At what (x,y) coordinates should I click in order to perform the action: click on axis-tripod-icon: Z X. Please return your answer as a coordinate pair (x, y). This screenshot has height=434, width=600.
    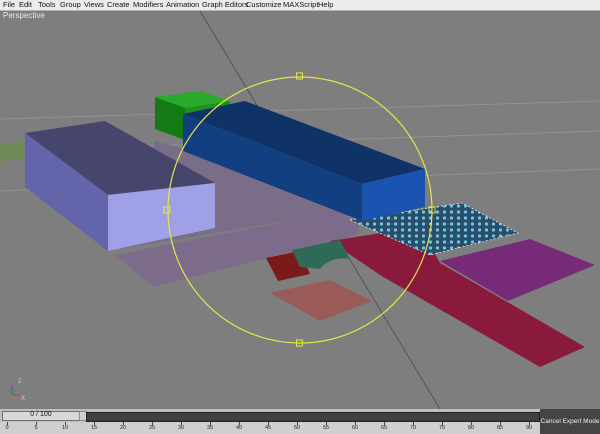
    Looking at the image, I should click on (18, 390).